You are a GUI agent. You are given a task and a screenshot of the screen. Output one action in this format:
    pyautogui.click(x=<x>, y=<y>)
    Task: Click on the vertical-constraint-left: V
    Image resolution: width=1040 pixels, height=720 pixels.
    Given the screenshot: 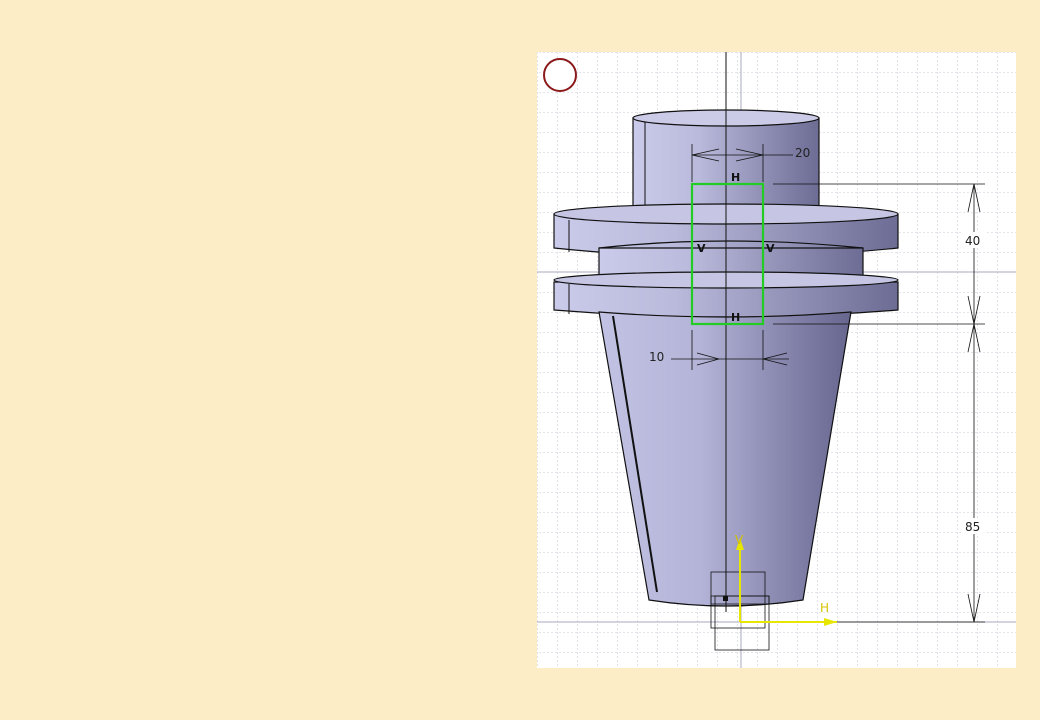 What is the action you would take?
    pyautogui.click(x=701, y=248)
    